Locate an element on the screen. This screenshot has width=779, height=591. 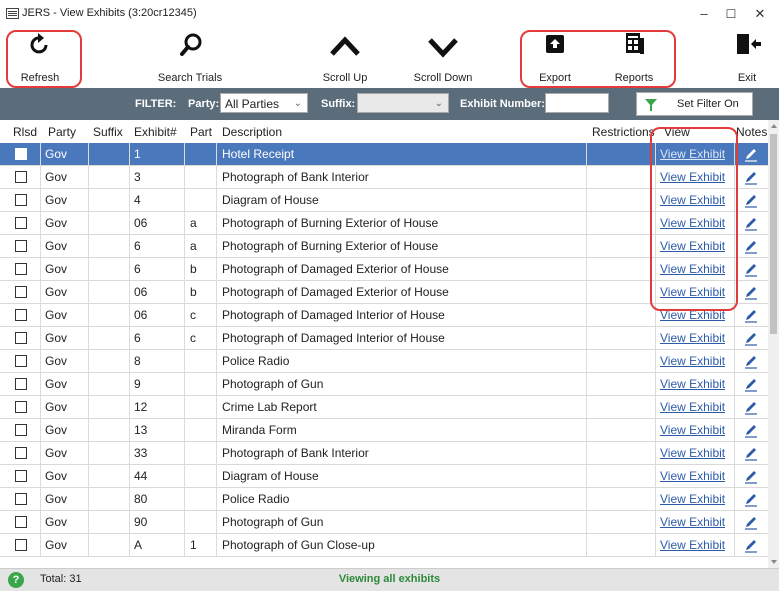
cell-part: b is located at coordinates (193, 292).